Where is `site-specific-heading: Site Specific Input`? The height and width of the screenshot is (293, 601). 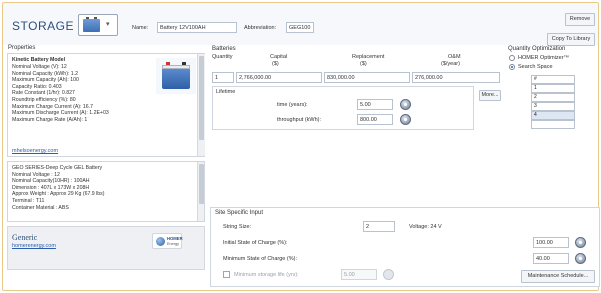 site-specific-heading: Site Specific Input is located at coordinates (239, 213).